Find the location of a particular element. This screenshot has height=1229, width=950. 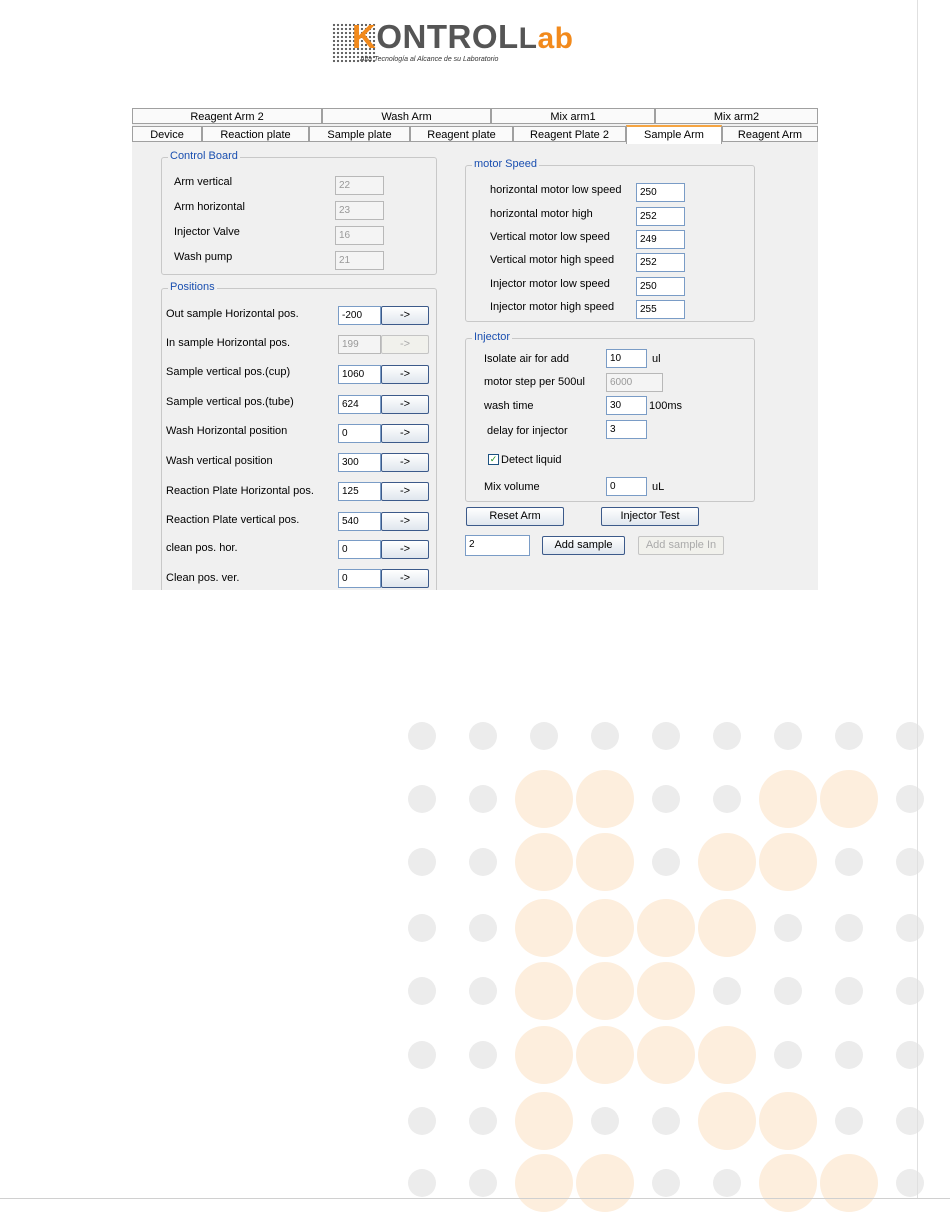

page-edge-line is located at coordinates (917, 599).